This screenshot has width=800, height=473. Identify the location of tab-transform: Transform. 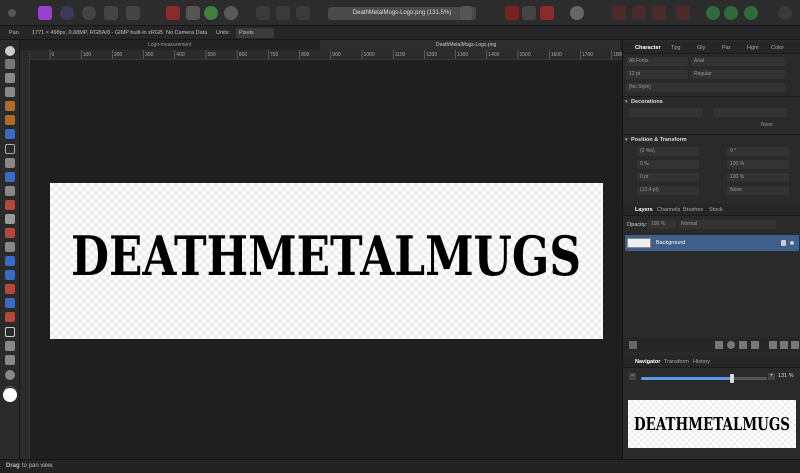
(676, 362).